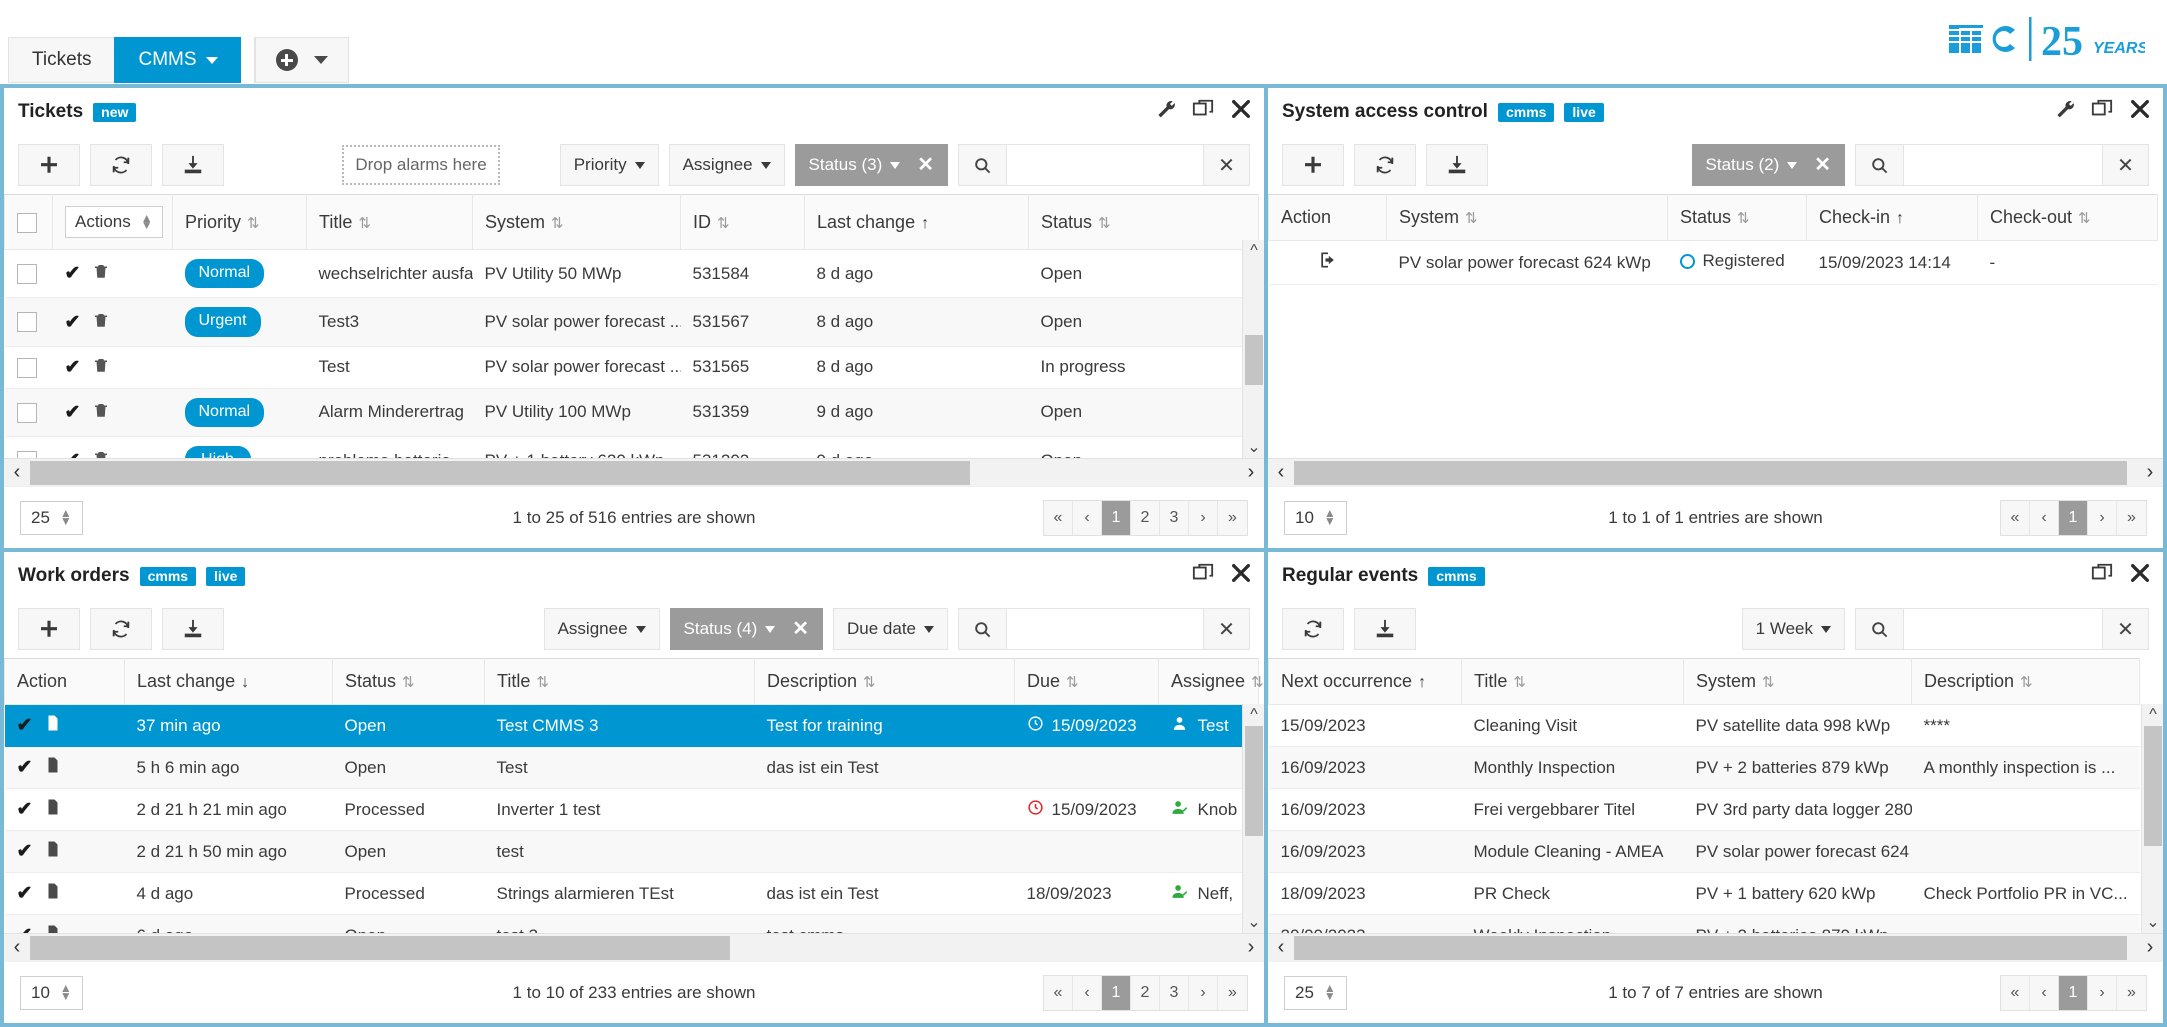 The width and height of the screenshot is (2167, 1027). I want to click on tickets-search-clear-icon: ✕, so click(1226, 165).